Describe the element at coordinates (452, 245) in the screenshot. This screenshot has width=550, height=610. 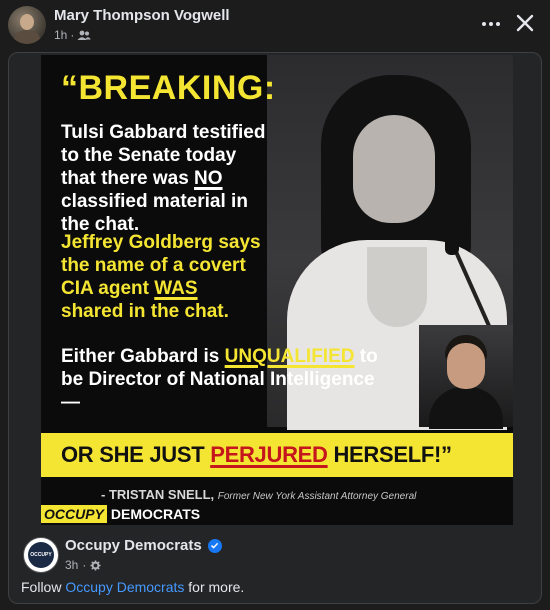
I see `microphone-icon` at that location.